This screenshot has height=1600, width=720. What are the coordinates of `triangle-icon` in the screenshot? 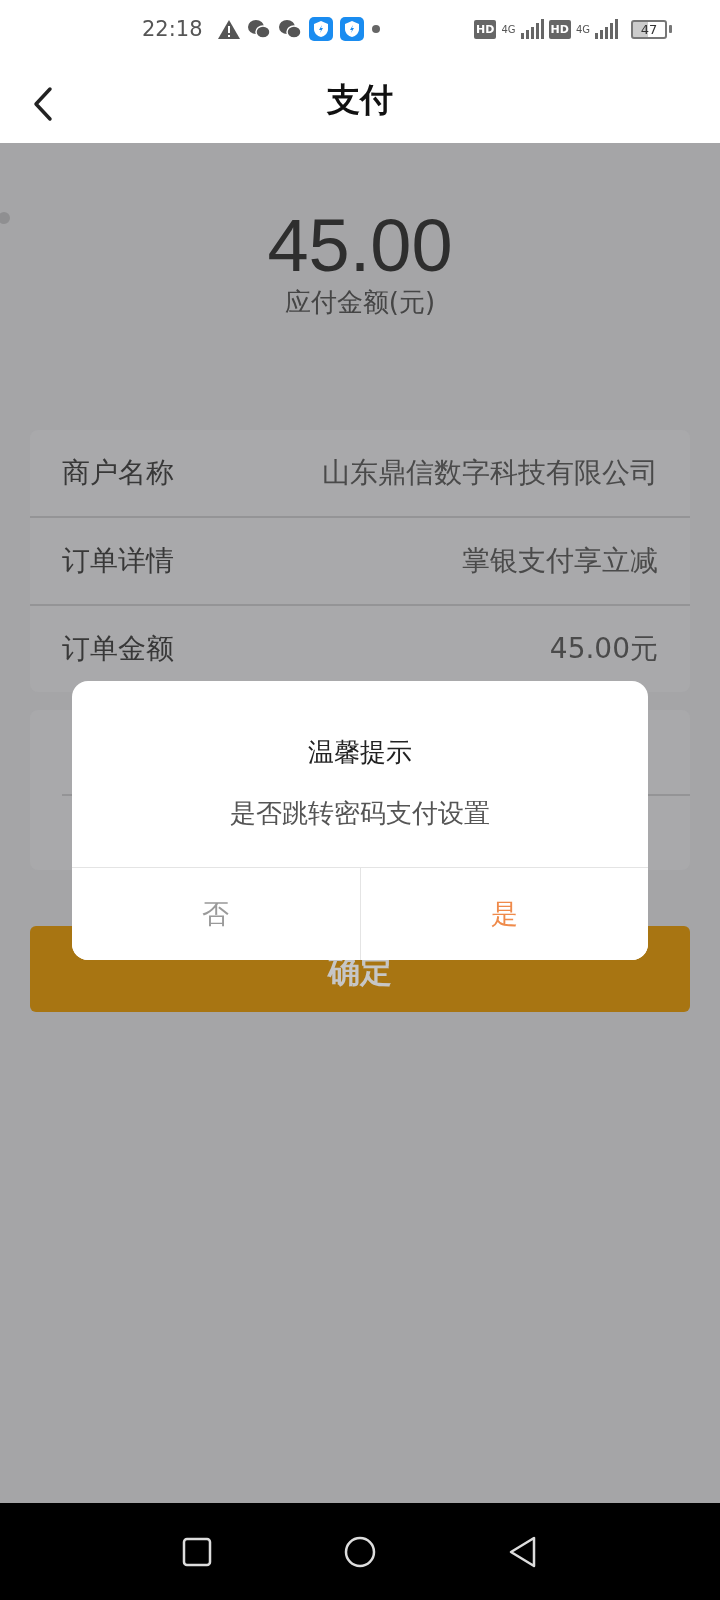 It's located at (523, 1551).